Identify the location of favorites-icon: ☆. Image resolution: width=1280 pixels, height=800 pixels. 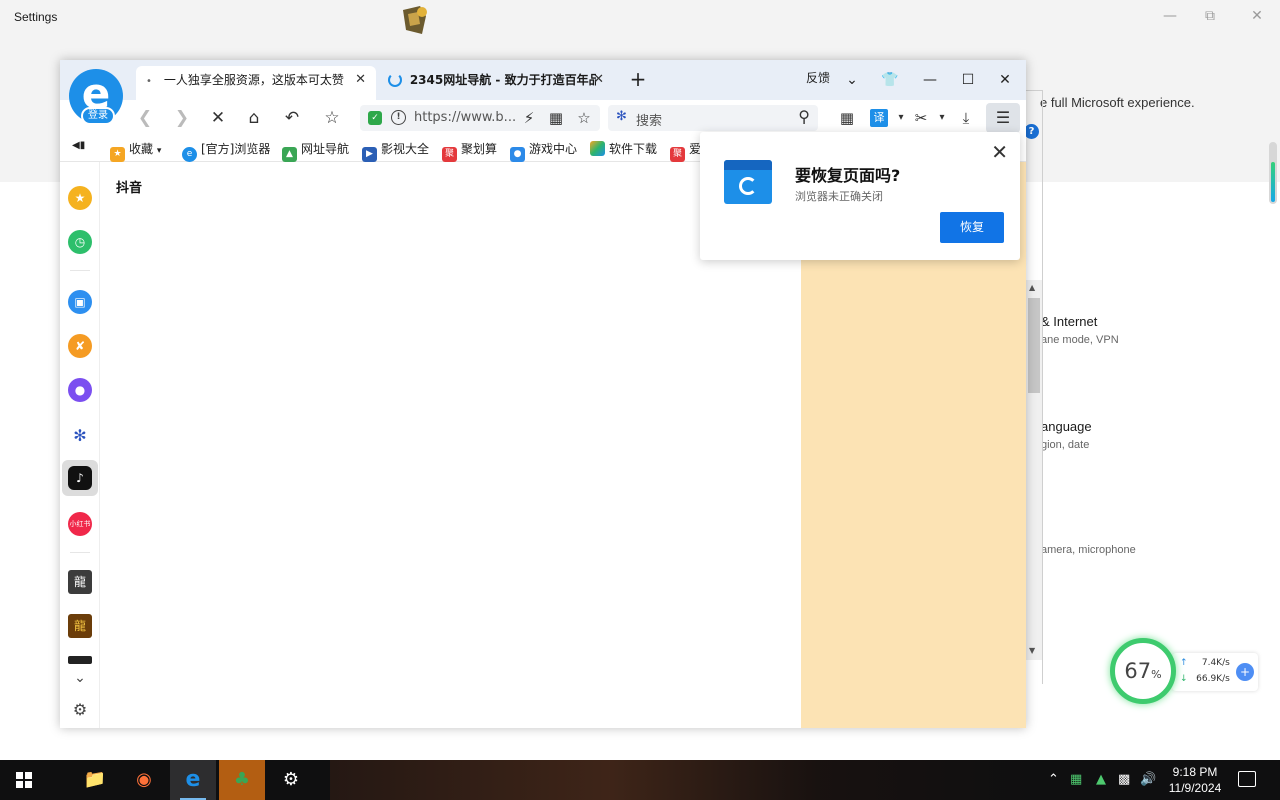
(332, 118).